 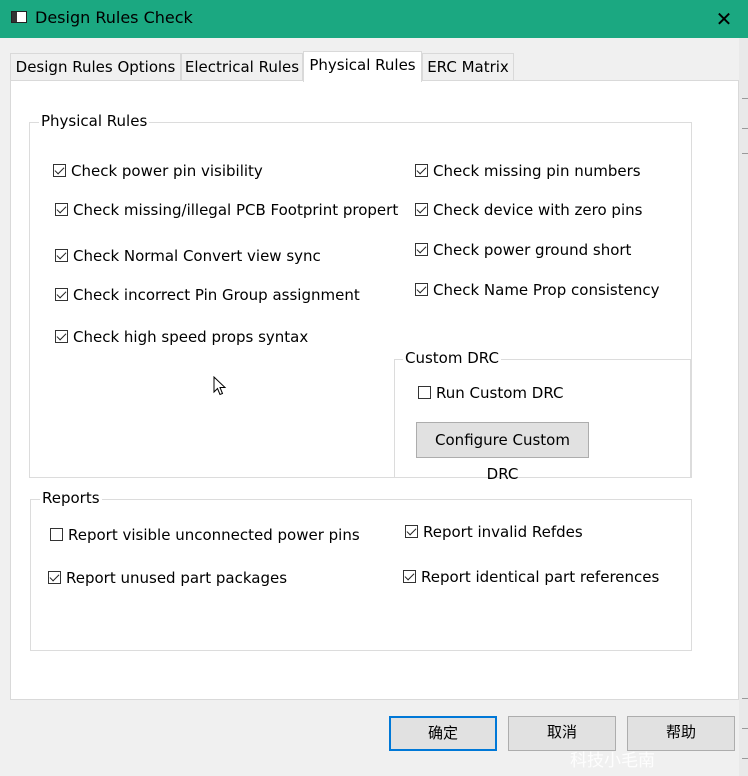 What do you see at coordinates (490, 393) in the screenshot?
I see `run-custom-drc-checkbox: Run Custom DRC` at bounding box center [490, 393].